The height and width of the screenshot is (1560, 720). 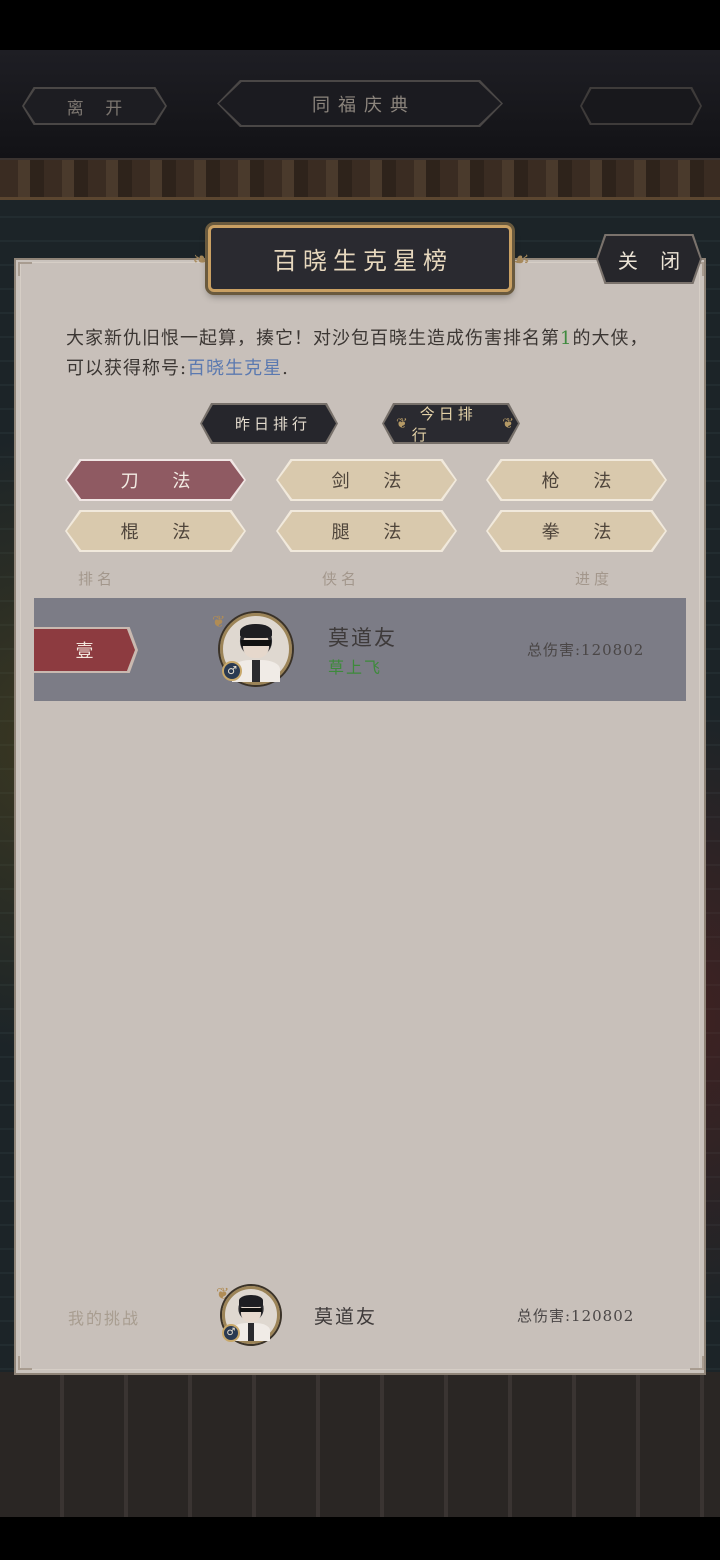 I want to click on panel-title-plate: 百晓生克星榜, so click(x=360, y=258).